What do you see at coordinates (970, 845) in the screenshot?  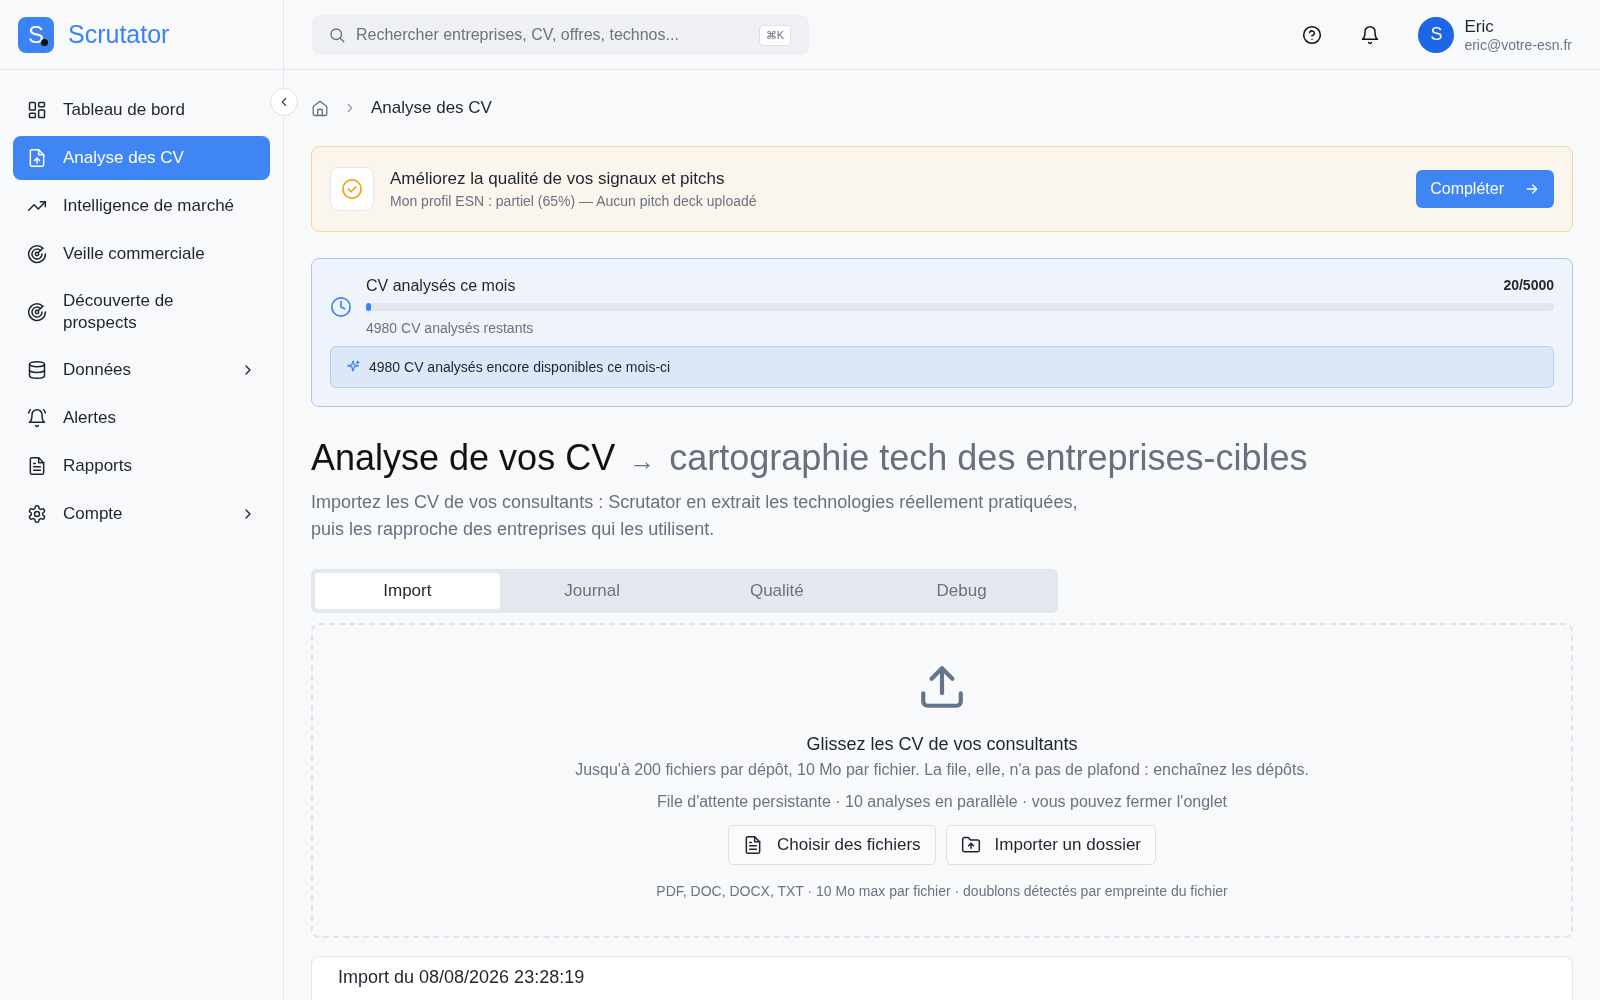 I see `folder-upload-icon` at bounding box center [970, 845].